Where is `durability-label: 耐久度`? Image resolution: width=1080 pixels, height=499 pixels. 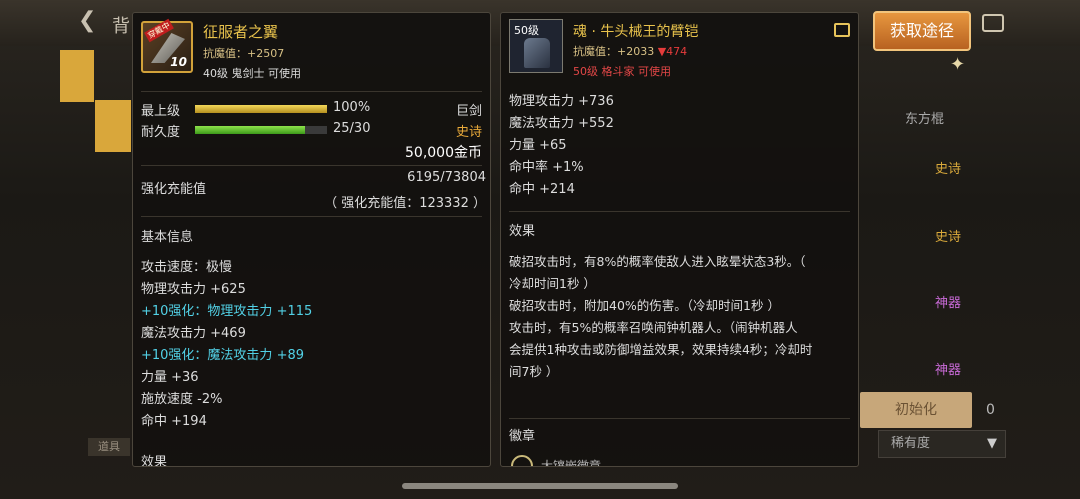
durability-label: 耐久度 is located at coordinates (161, 132).